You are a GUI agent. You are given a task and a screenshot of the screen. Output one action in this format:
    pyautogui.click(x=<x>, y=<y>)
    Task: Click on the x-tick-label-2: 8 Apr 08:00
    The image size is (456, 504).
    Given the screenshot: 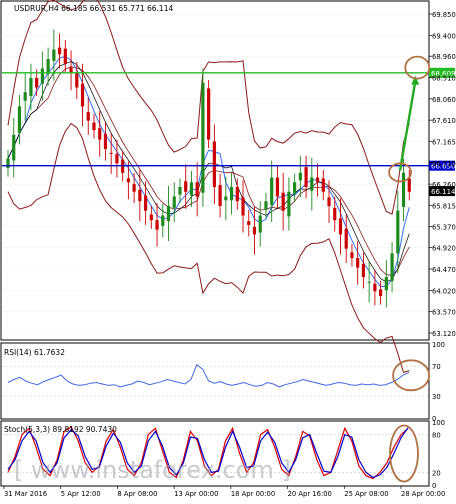 What is the action you would take?
    pyautogui.click(x=137, y=494)
    